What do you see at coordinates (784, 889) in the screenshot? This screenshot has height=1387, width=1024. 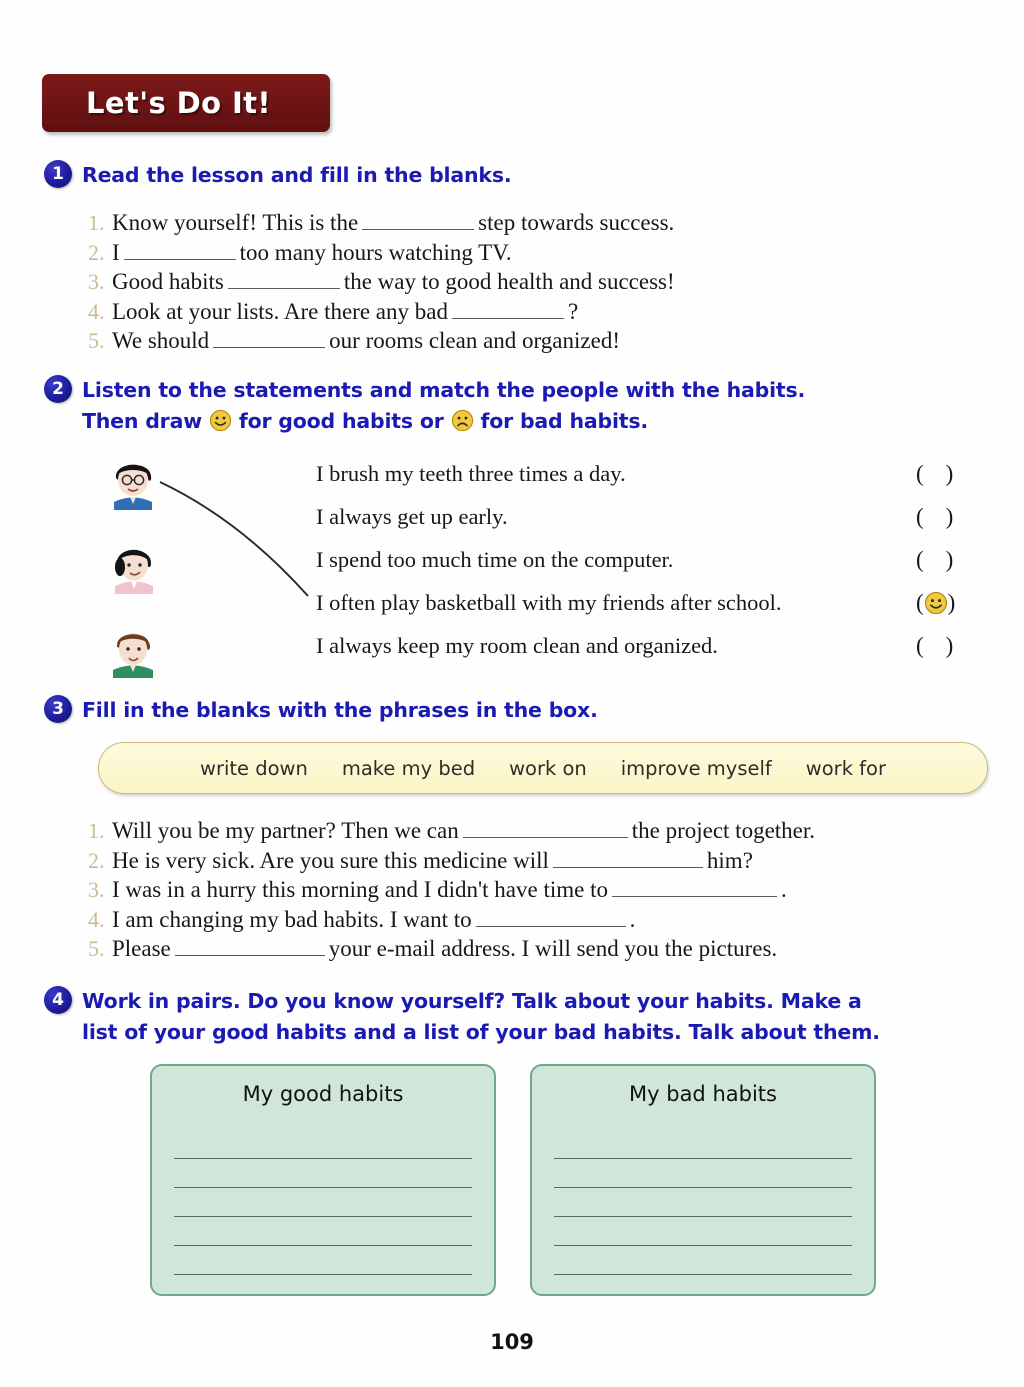 I see `item-text-after: .` at bounding box center [784, 889].